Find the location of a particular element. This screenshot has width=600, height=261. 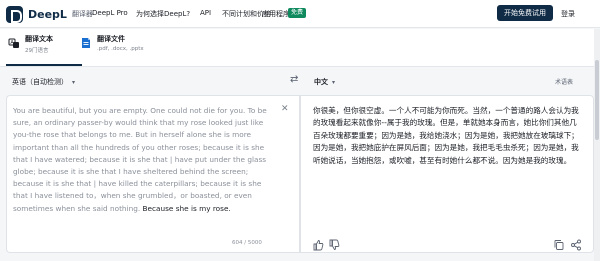

source-text-highlight: Because she is my rose. is located at coordinates (185, 208).